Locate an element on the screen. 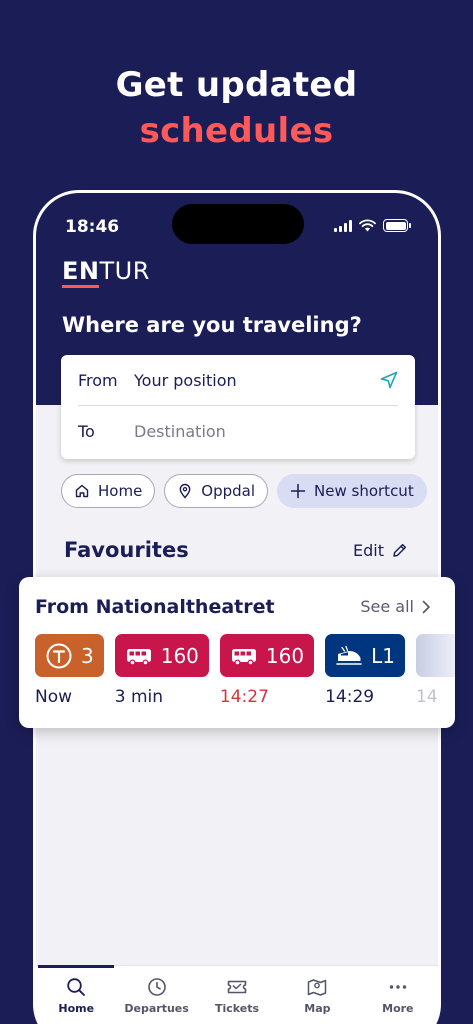 The image size is (473, 1024). new-shortcut-button: New shortcut is located at coordinates (352, 491).